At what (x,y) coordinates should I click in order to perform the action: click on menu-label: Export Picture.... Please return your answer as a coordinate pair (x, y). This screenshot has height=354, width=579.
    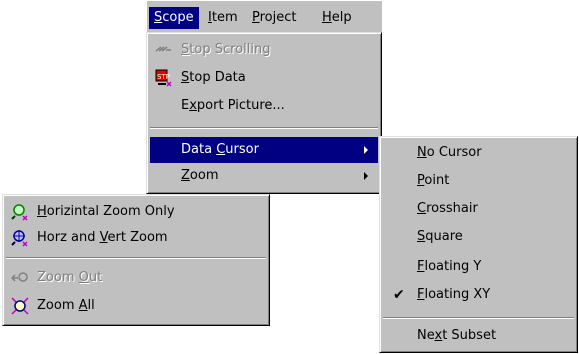
    Looking at the image, I should click on (233, 105).